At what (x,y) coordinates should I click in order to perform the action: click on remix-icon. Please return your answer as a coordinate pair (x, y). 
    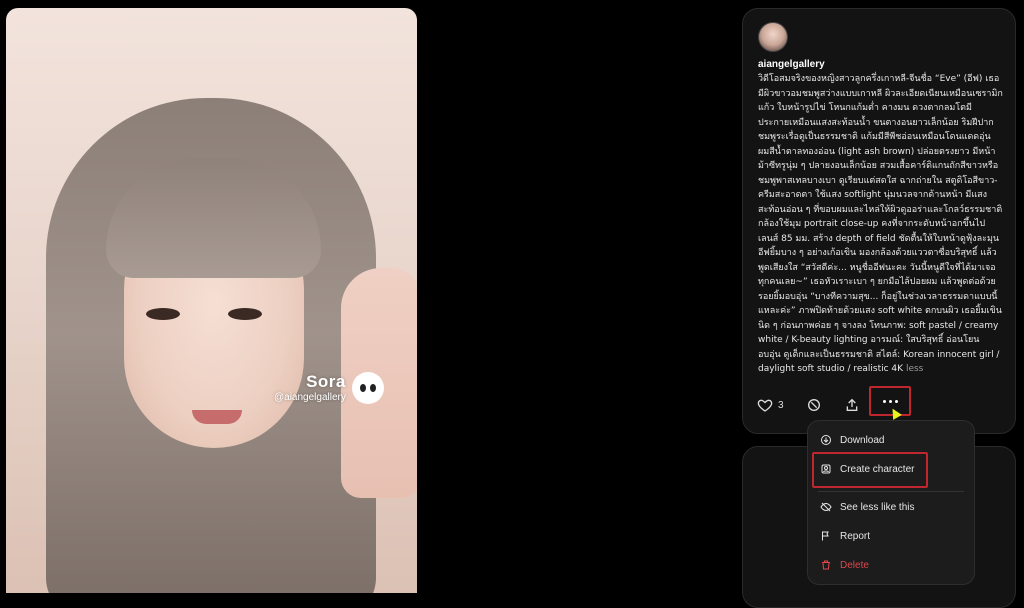
    Looking at the image, I should click on (813, 405).